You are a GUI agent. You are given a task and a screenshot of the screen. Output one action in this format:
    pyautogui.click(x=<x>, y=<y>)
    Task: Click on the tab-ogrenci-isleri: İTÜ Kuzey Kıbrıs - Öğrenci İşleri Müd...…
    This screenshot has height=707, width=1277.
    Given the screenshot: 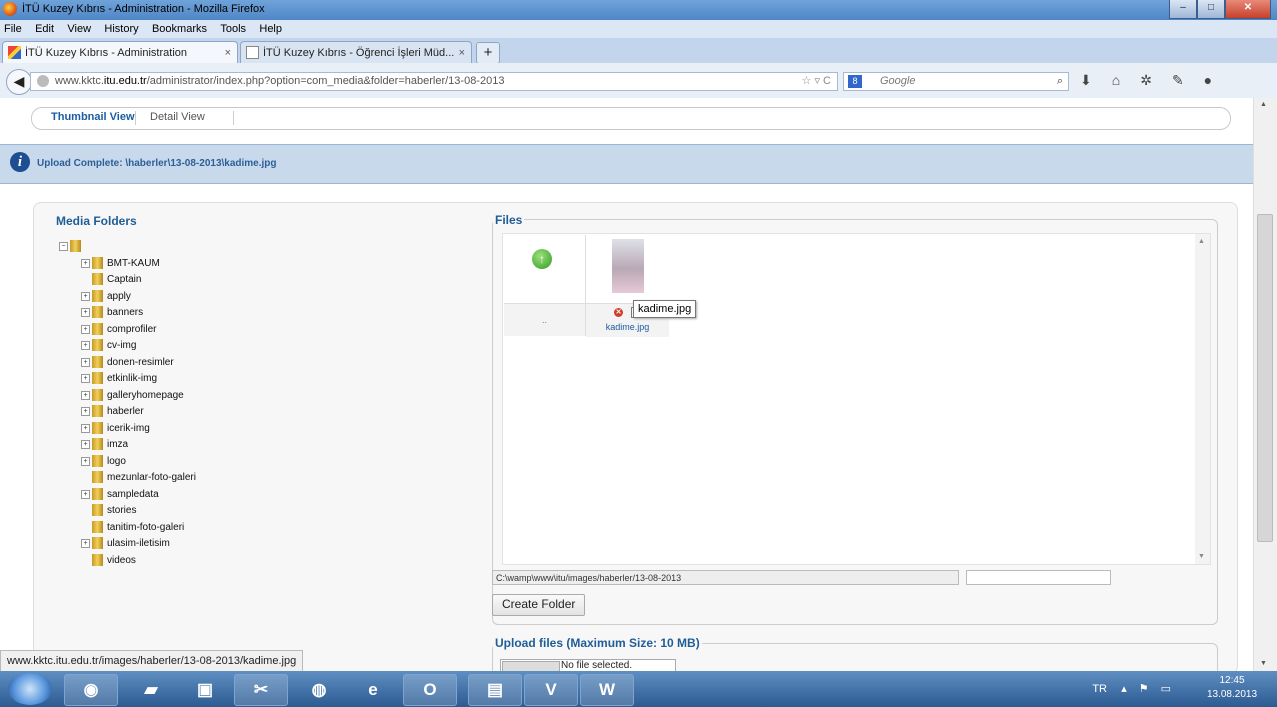 What is the action you would take?
    pyautogui.click(x=356, y=52)
    